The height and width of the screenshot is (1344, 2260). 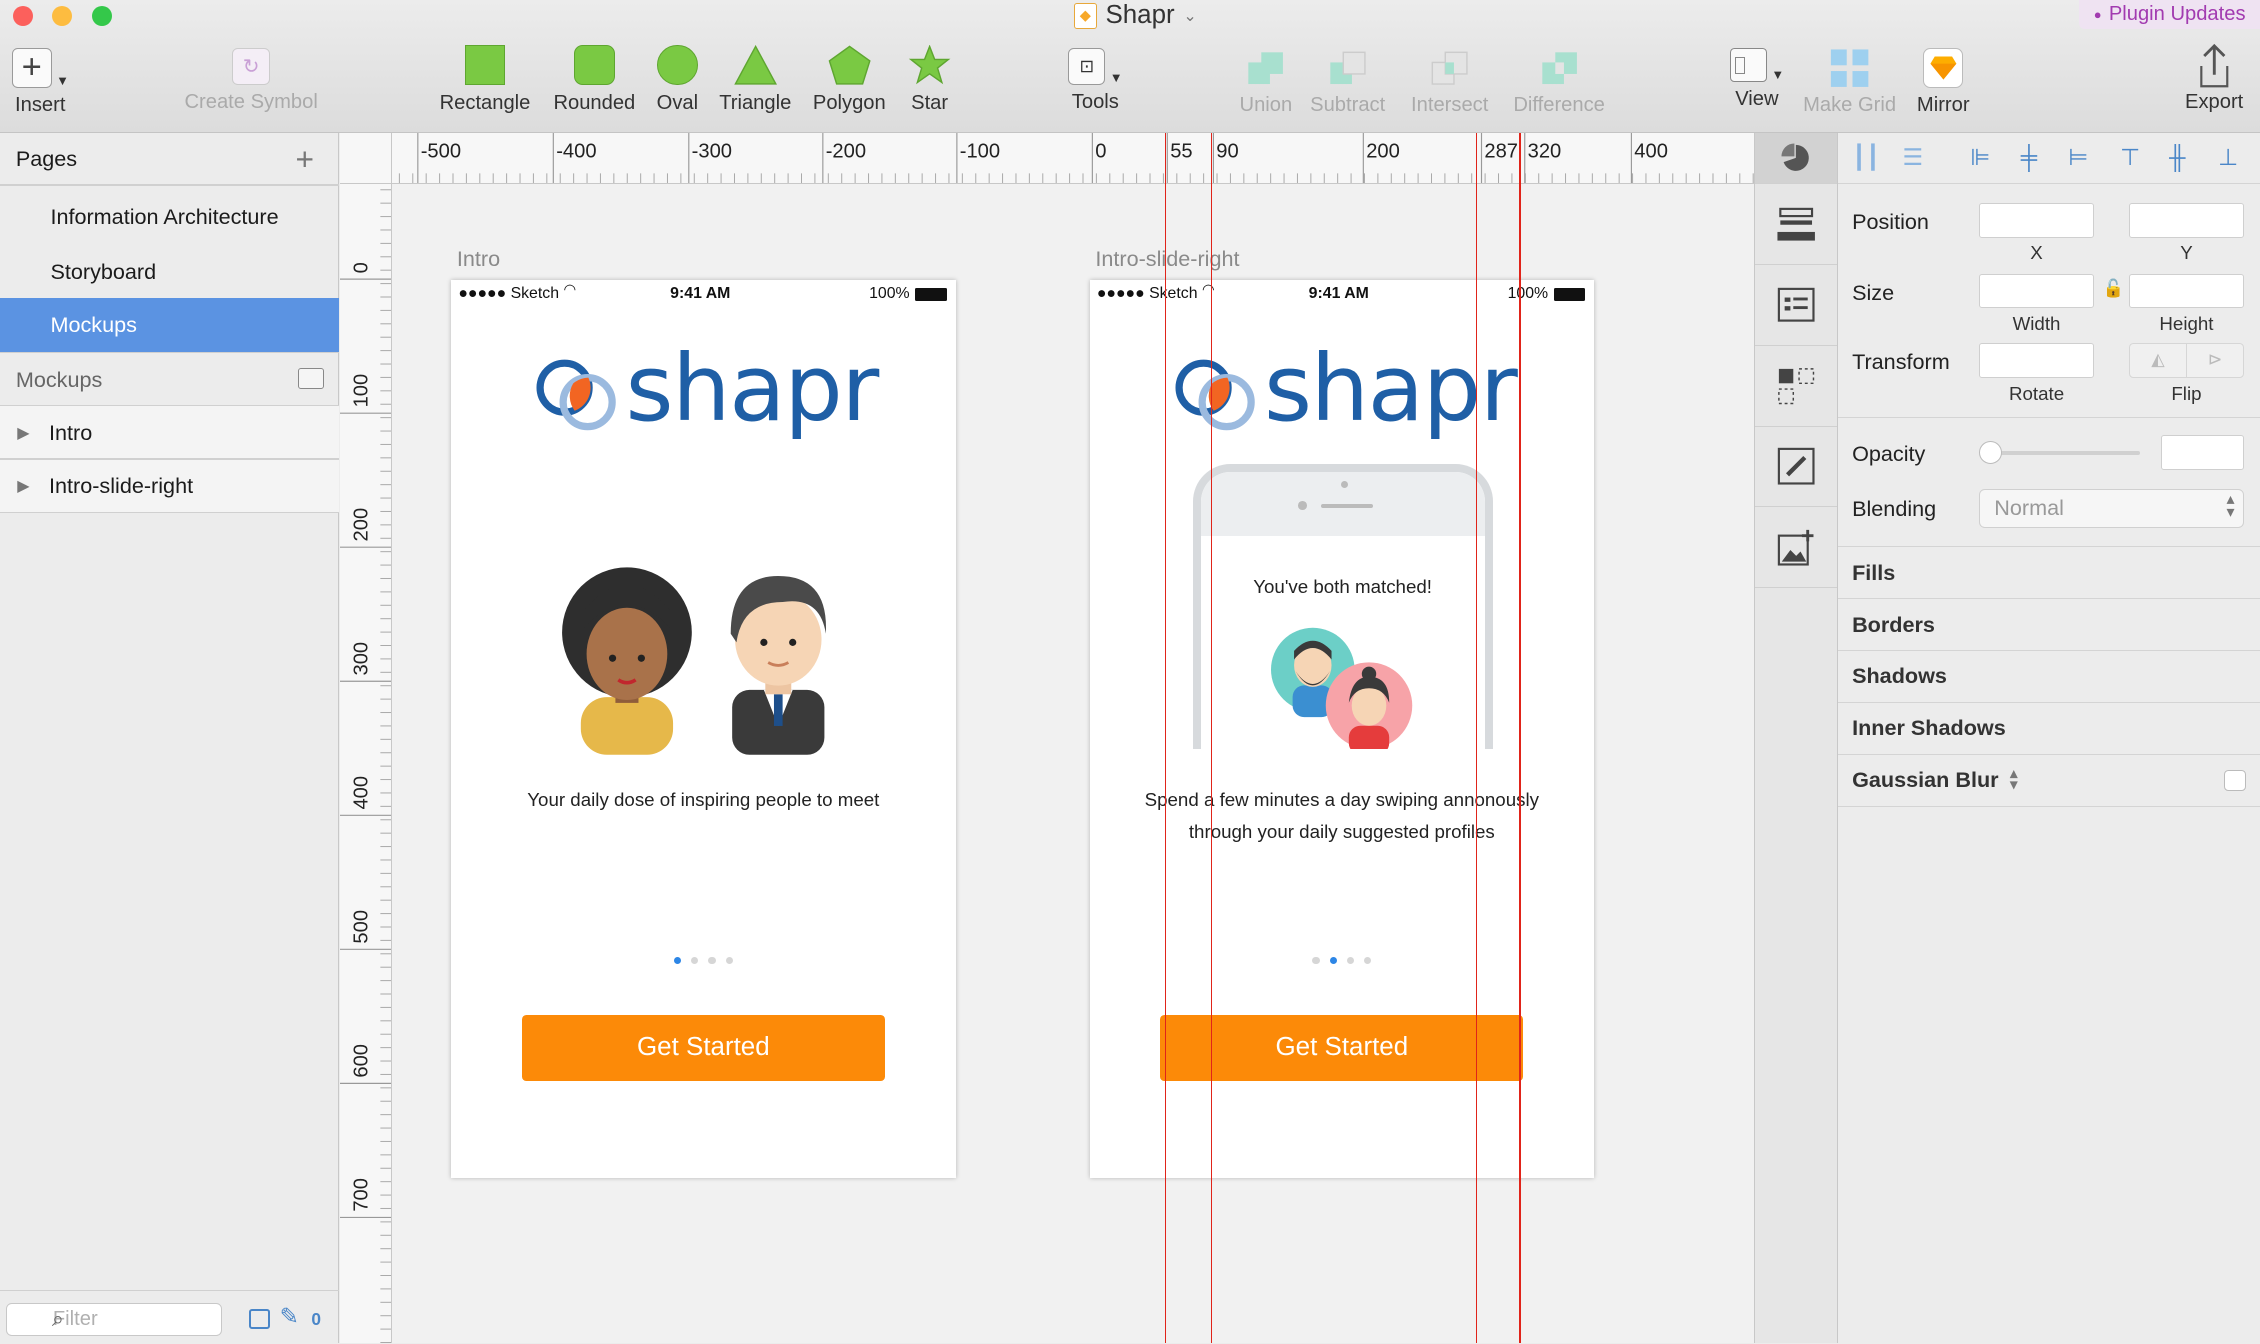 I want to click on mirror-button: Mirror, so click(x=1943, y=82).